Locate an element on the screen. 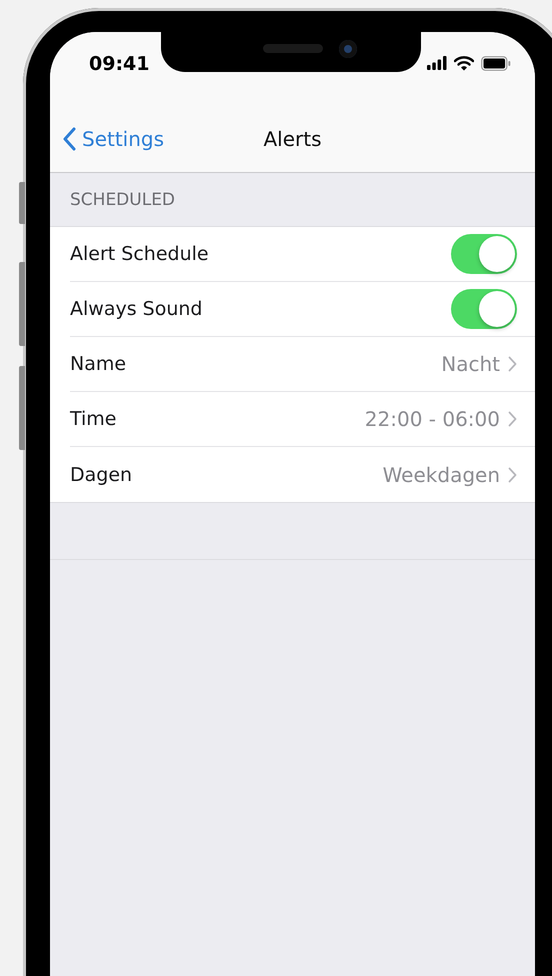 The width and height of the screenshot is (552, 976). row-label: Alert Schedule is located at coordinates (140, 254).